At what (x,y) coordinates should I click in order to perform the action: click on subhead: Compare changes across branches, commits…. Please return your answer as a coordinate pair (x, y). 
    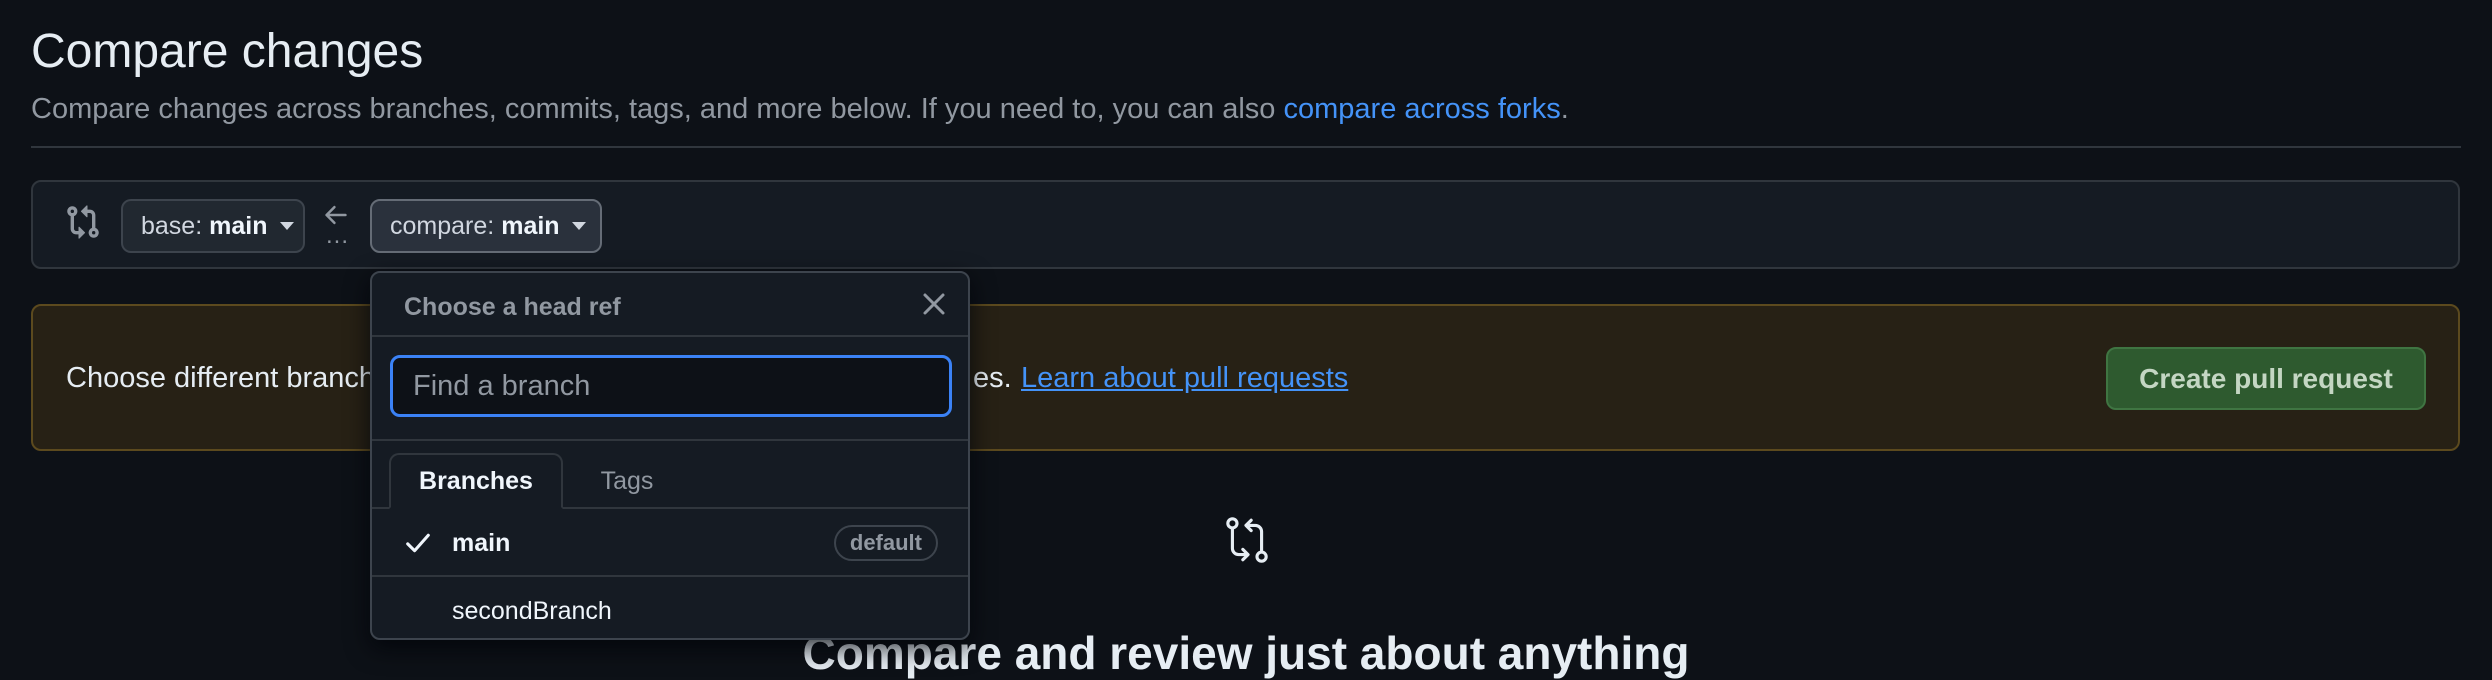
    Looking at the image, I should click on (800, 109).